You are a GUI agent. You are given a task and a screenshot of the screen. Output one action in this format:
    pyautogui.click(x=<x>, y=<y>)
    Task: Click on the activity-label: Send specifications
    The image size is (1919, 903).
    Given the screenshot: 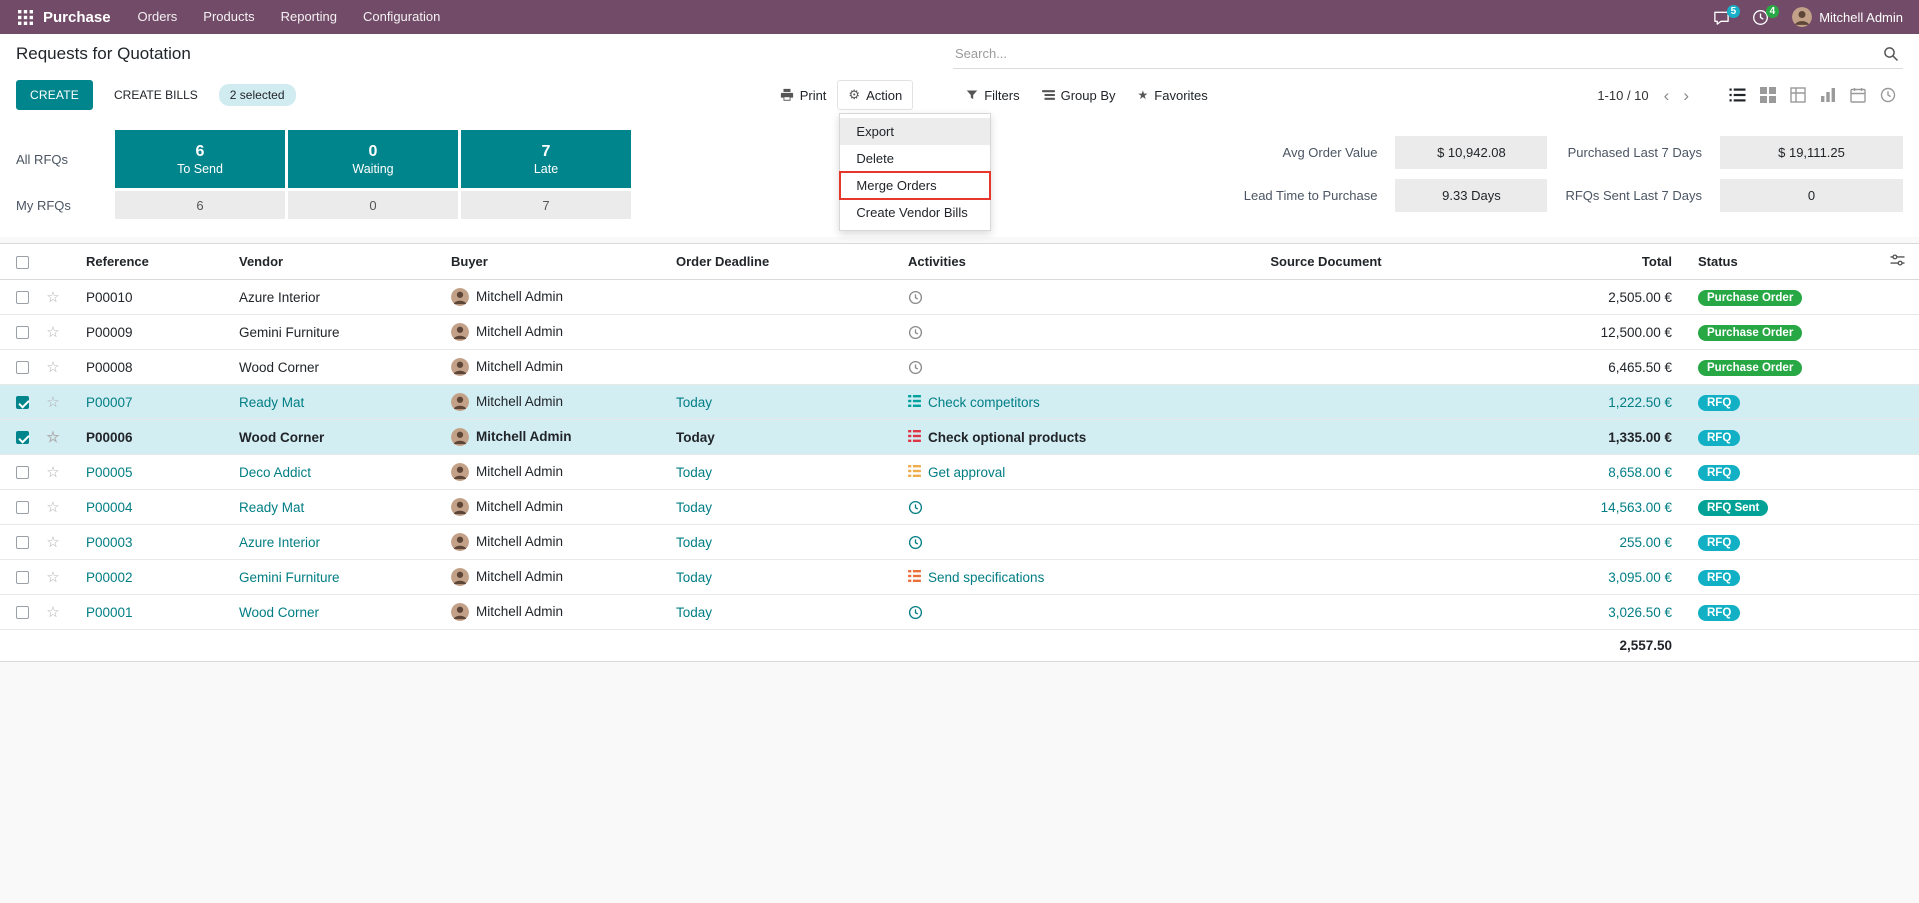 What is the action you would take?
    pyautogui.click(x=986, y=577)
    